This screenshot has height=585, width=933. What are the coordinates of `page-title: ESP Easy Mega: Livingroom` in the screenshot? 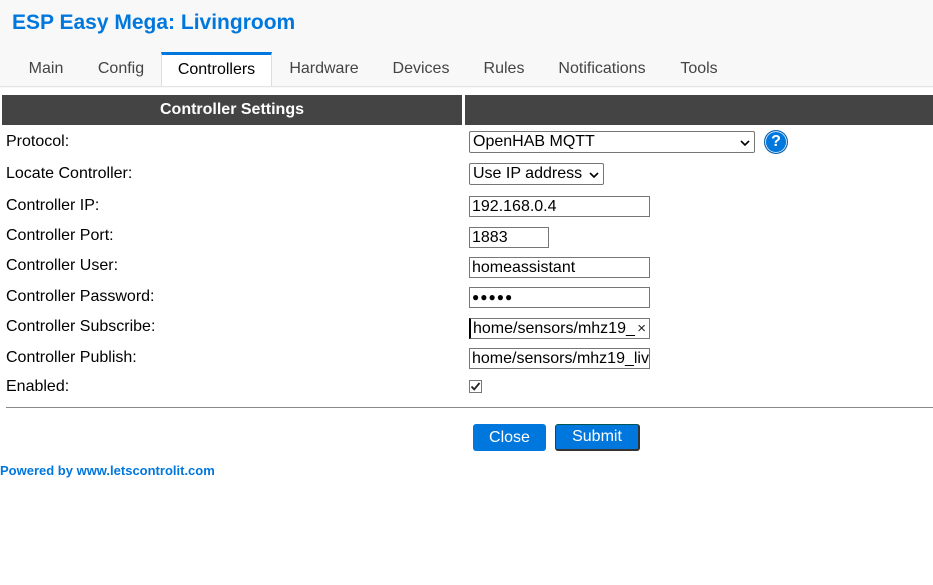 It's located at (154, 22).